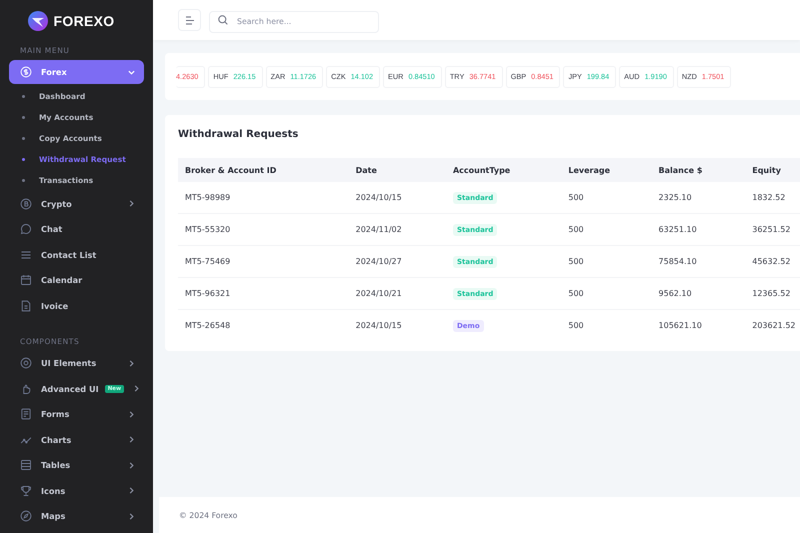 The width and height of the screenshot is (800, 533). Describe the element at coordinates (26, 465) in the screenshot. I see `table-icon` at that location.